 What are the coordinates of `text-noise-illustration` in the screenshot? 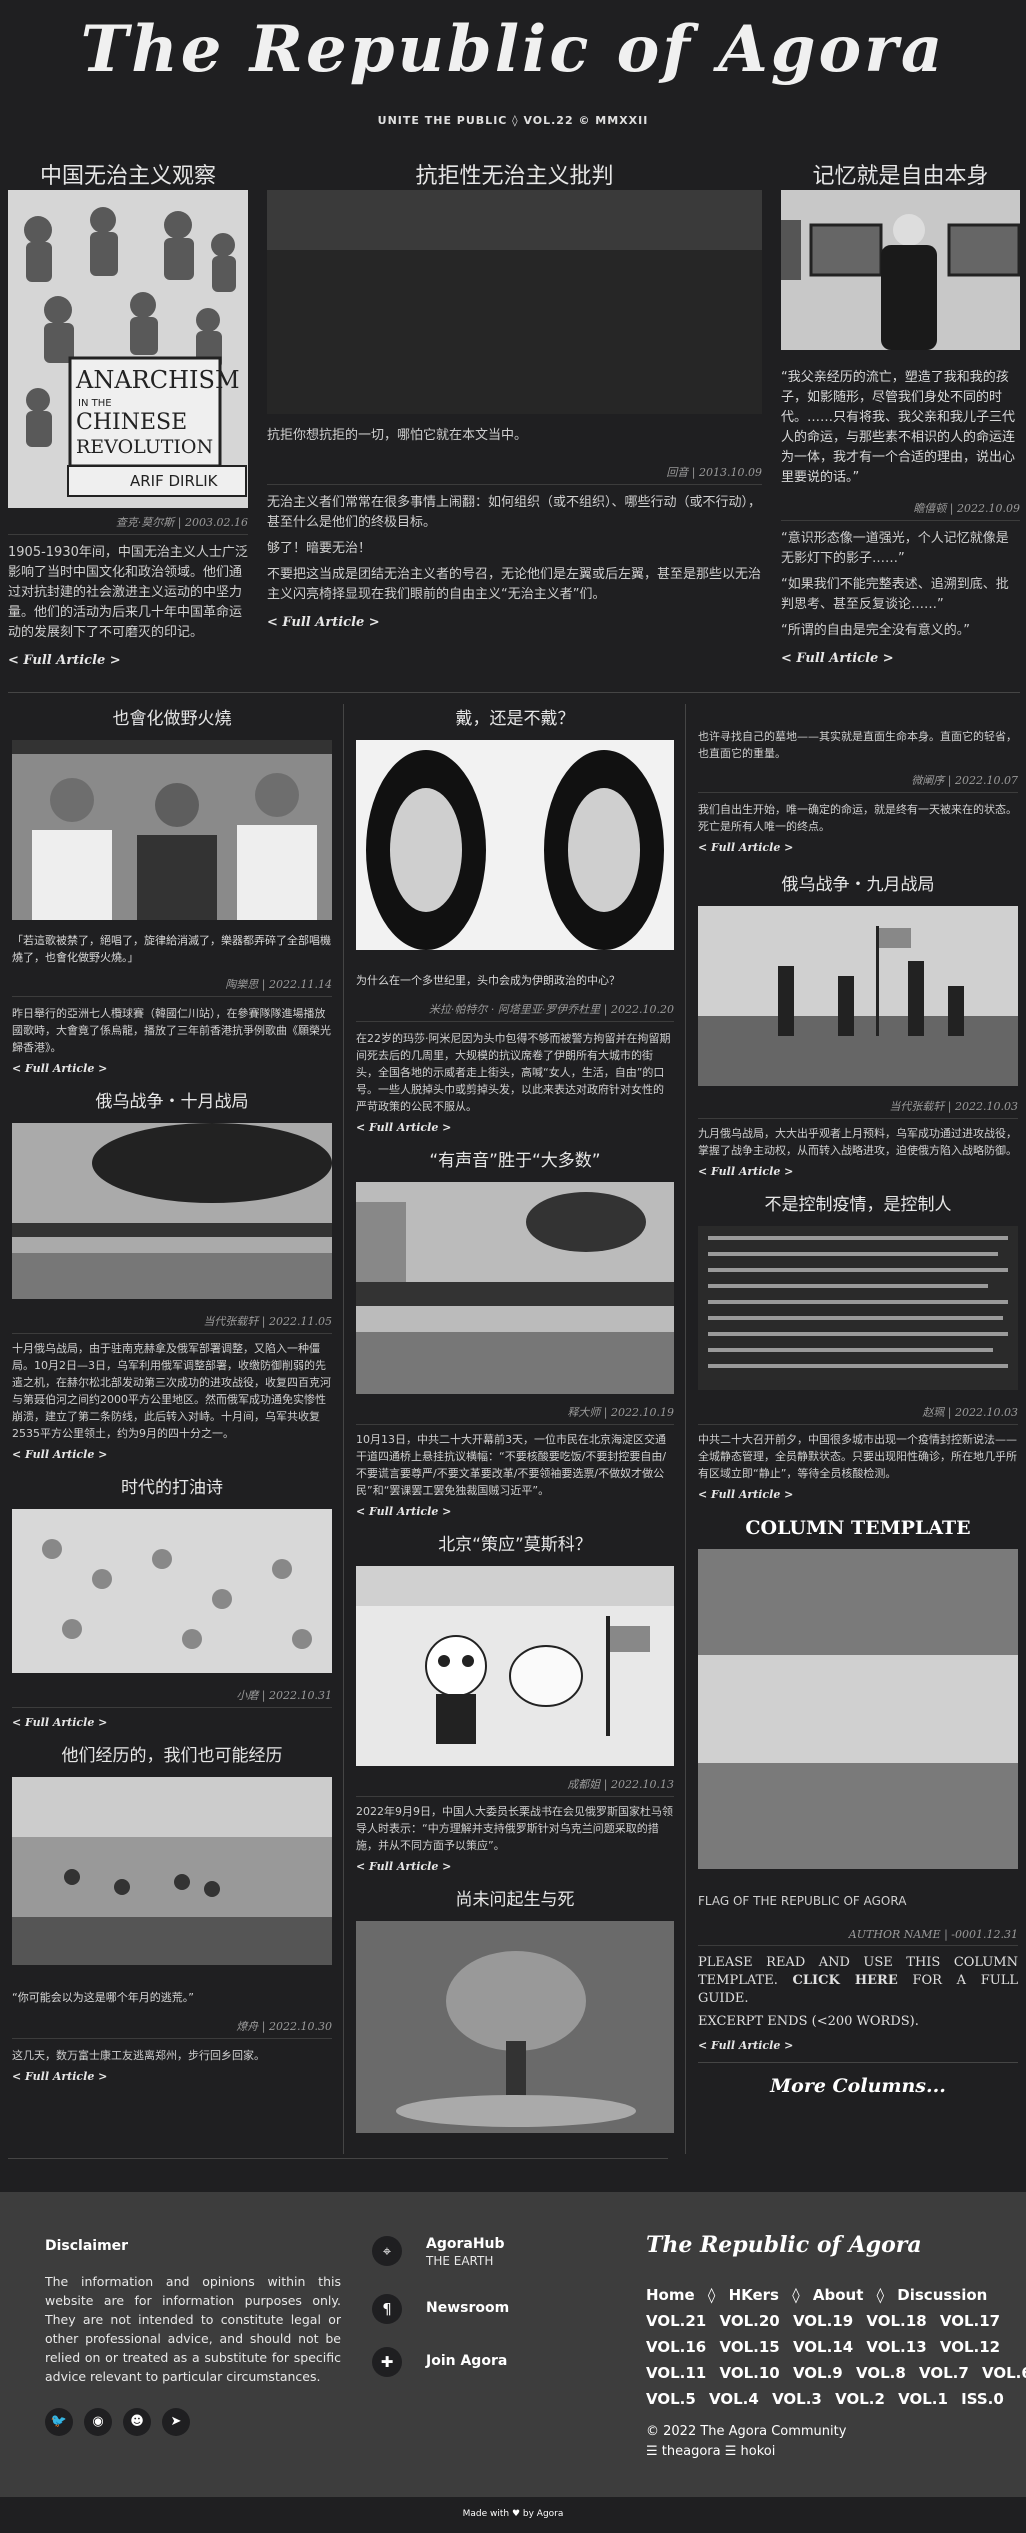 It's located at (858, 1308).